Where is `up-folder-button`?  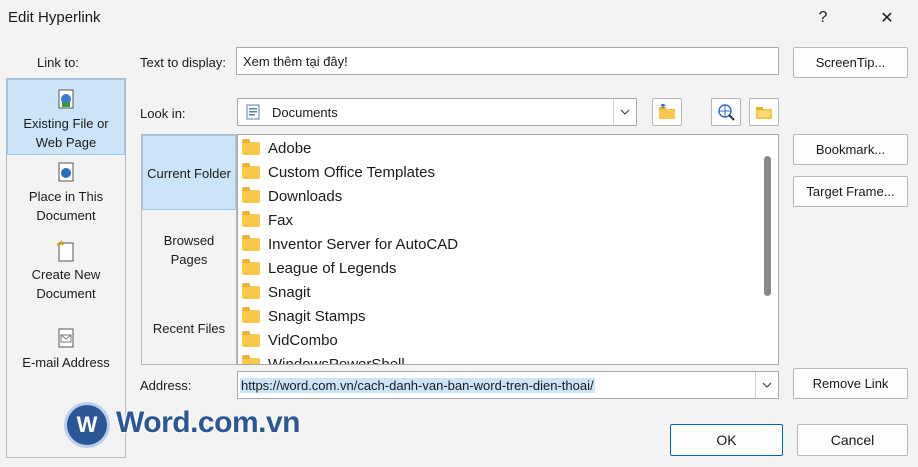 up-folder-button is located at coordinates (667, 112).